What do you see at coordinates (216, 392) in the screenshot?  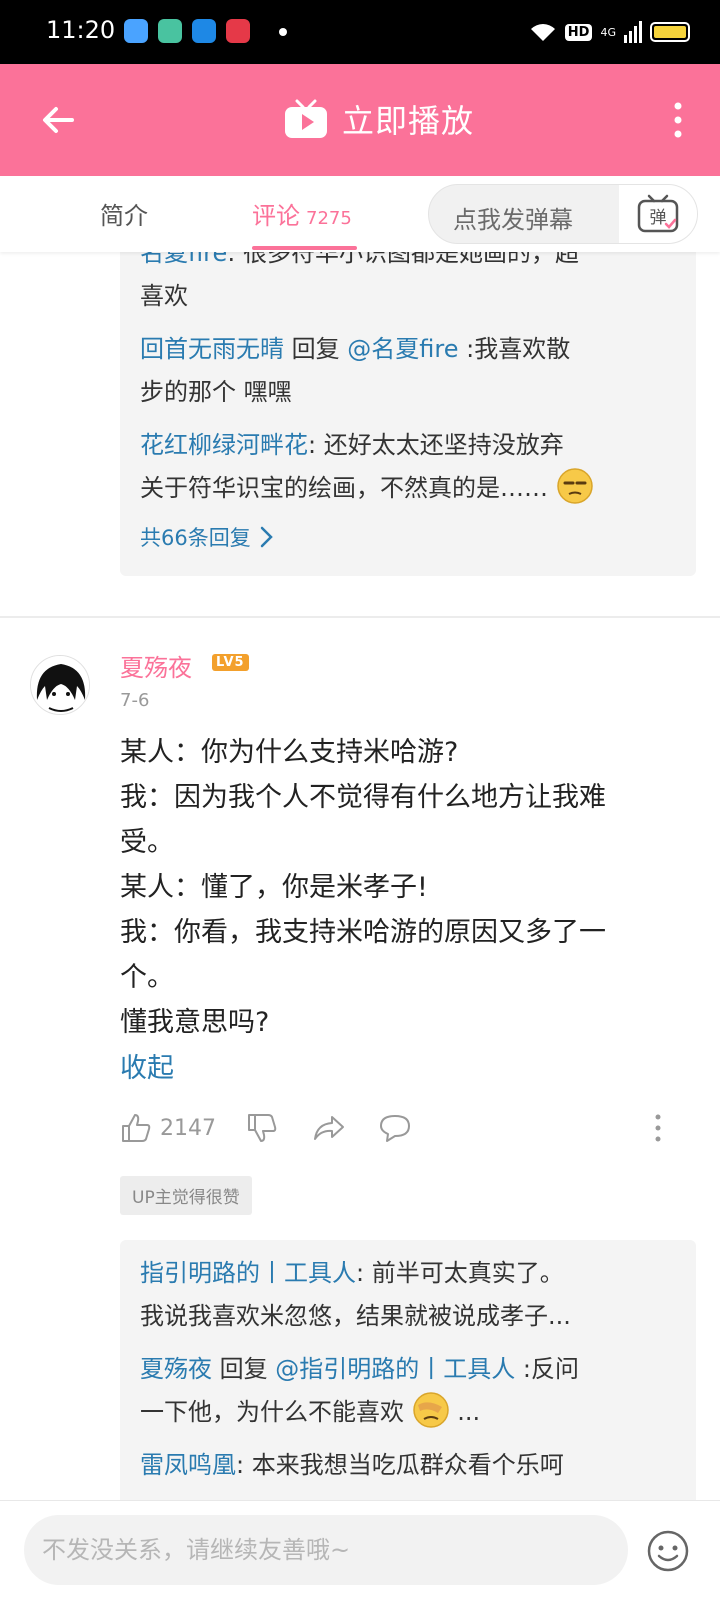 I see `reply-line: 步的那个 嘿嘿` at bounding box center [216, 392].